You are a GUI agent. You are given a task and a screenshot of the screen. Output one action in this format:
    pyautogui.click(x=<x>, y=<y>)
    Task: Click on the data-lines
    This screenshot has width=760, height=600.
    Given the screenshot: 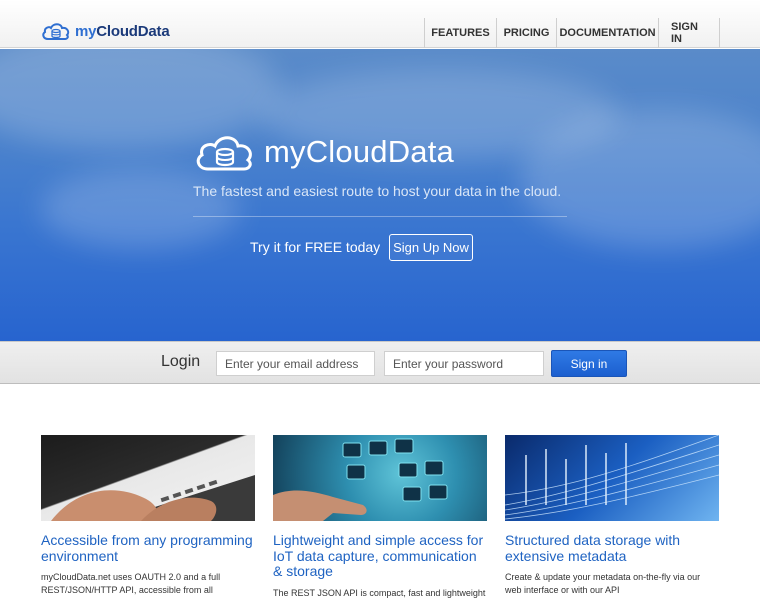 What is the action you would take?
    pyautogui.click(x=612, y=477)
    